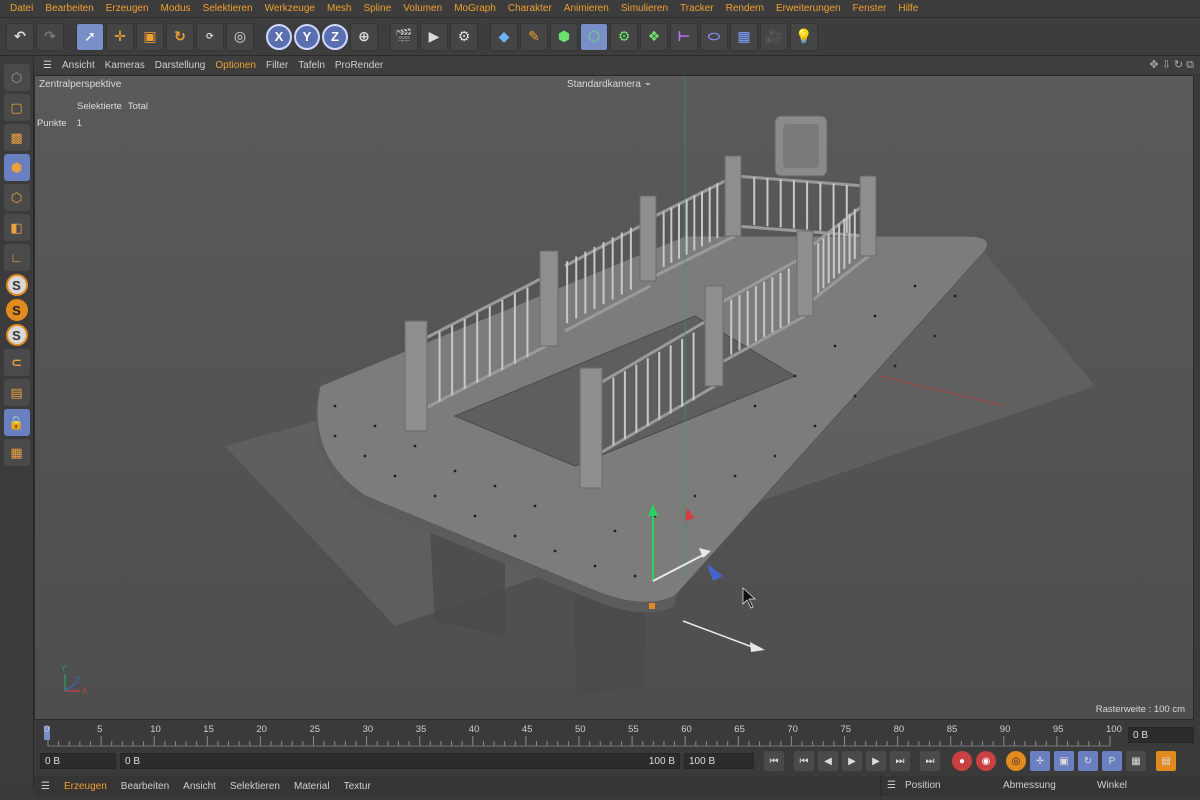 The width and height of the screenshot is (1200, 800). Describe the element at coordinates (986, 761) in the screenshot. I see `autokey-icon: ◉` at that location.